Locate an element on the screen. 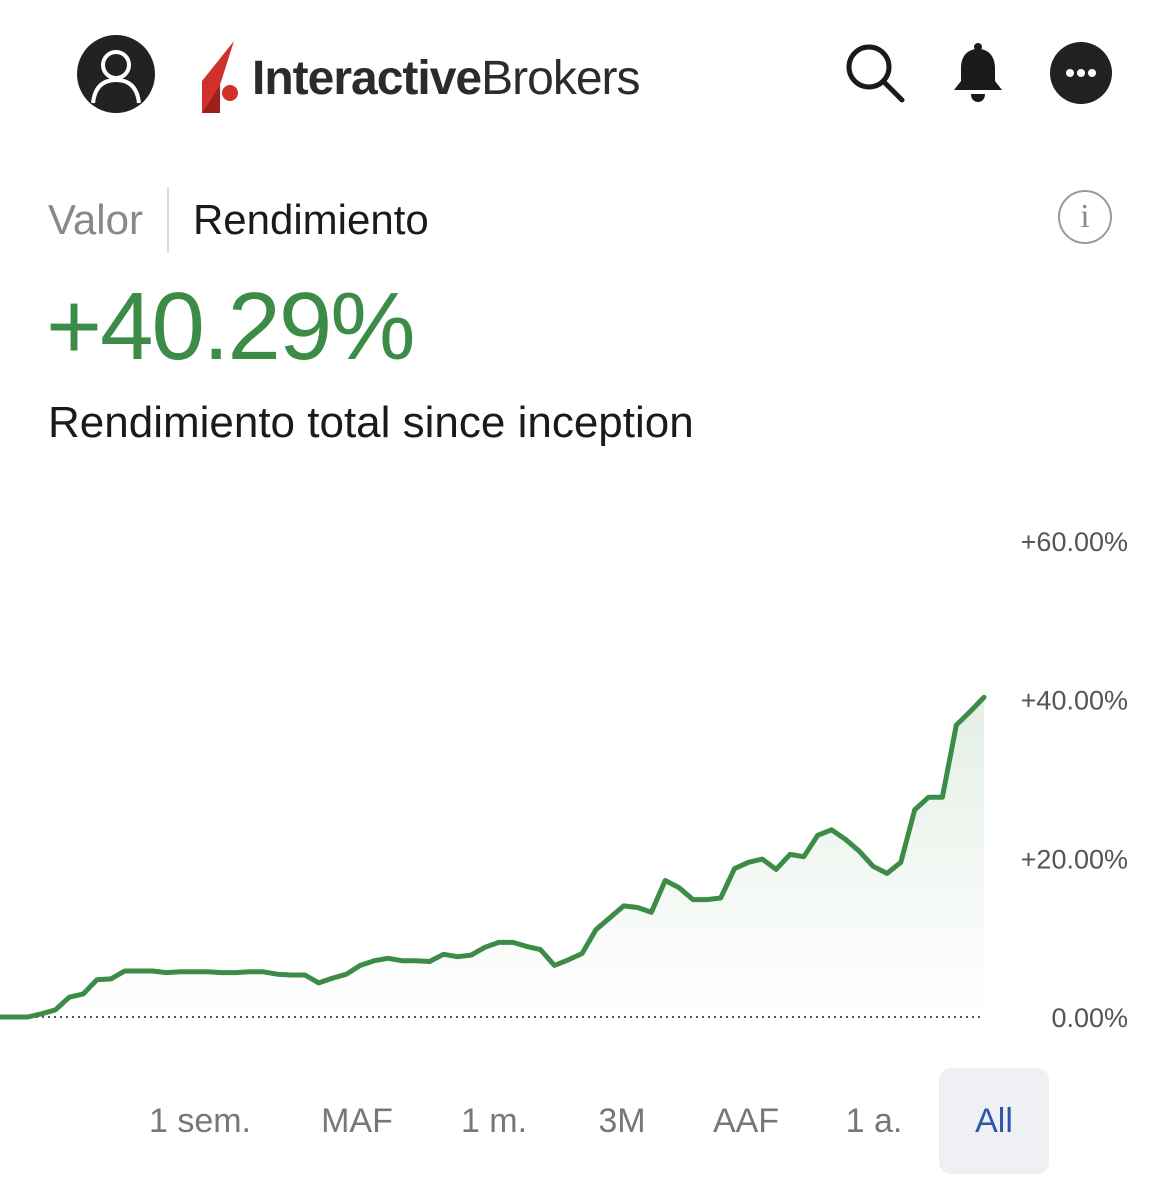 The height and width of the screenshot is (1200, 1165). avatar is located at coordinates (116, 74).